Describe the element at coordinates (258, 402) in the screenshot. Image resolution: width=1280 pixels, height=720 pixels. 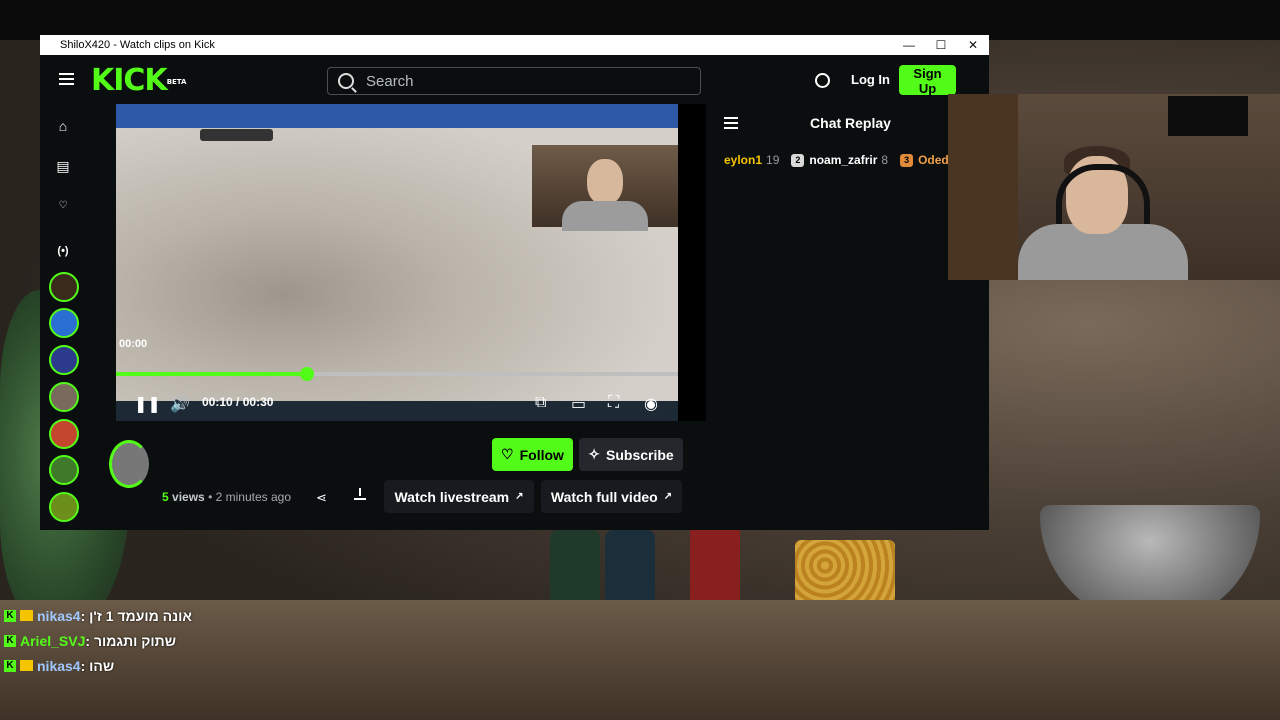
I see `duration: 00:30` at that location.